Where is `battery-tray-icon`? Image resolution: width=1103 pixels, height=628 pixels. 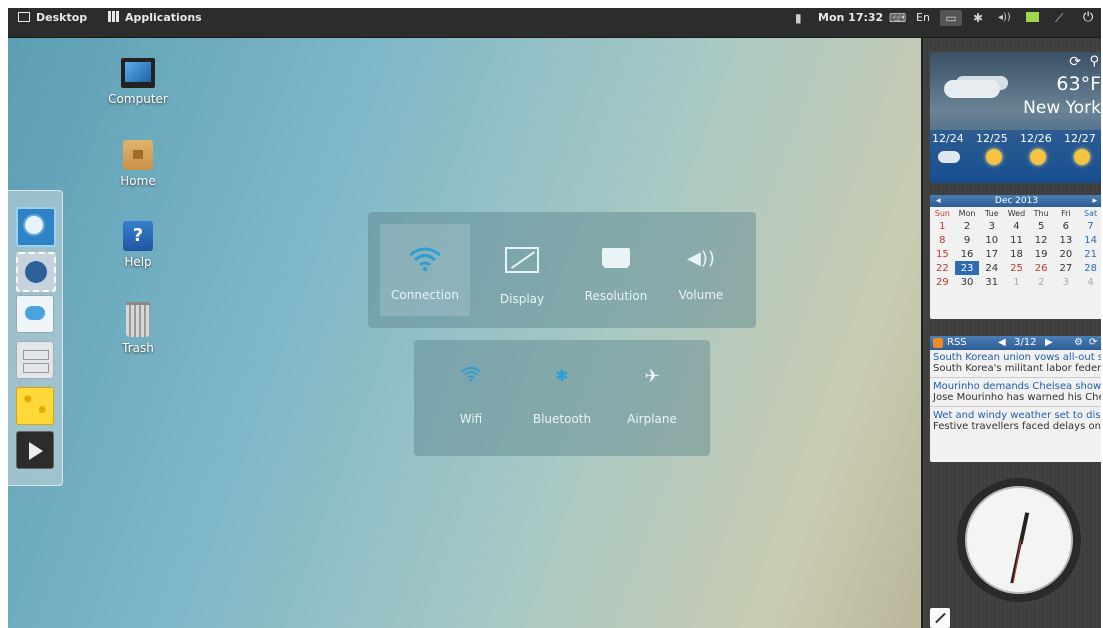 battery-tray-icon is located at coordinates (1032, 18).